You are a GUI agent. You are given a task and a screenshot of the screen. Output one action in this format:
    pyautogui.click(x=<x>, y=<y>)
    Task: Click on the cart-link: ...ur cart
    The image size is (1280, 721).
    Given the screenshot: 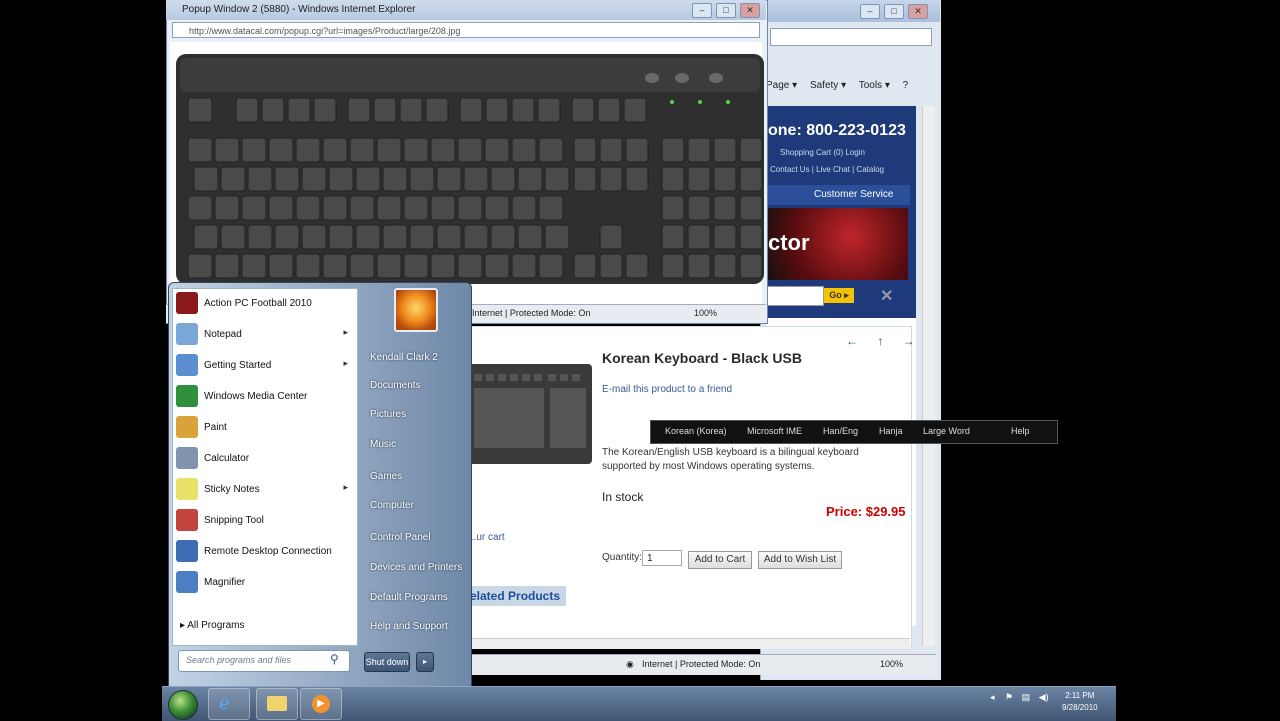 What is the action you would take?
    pyautogui.click(x=486, y=537)
    